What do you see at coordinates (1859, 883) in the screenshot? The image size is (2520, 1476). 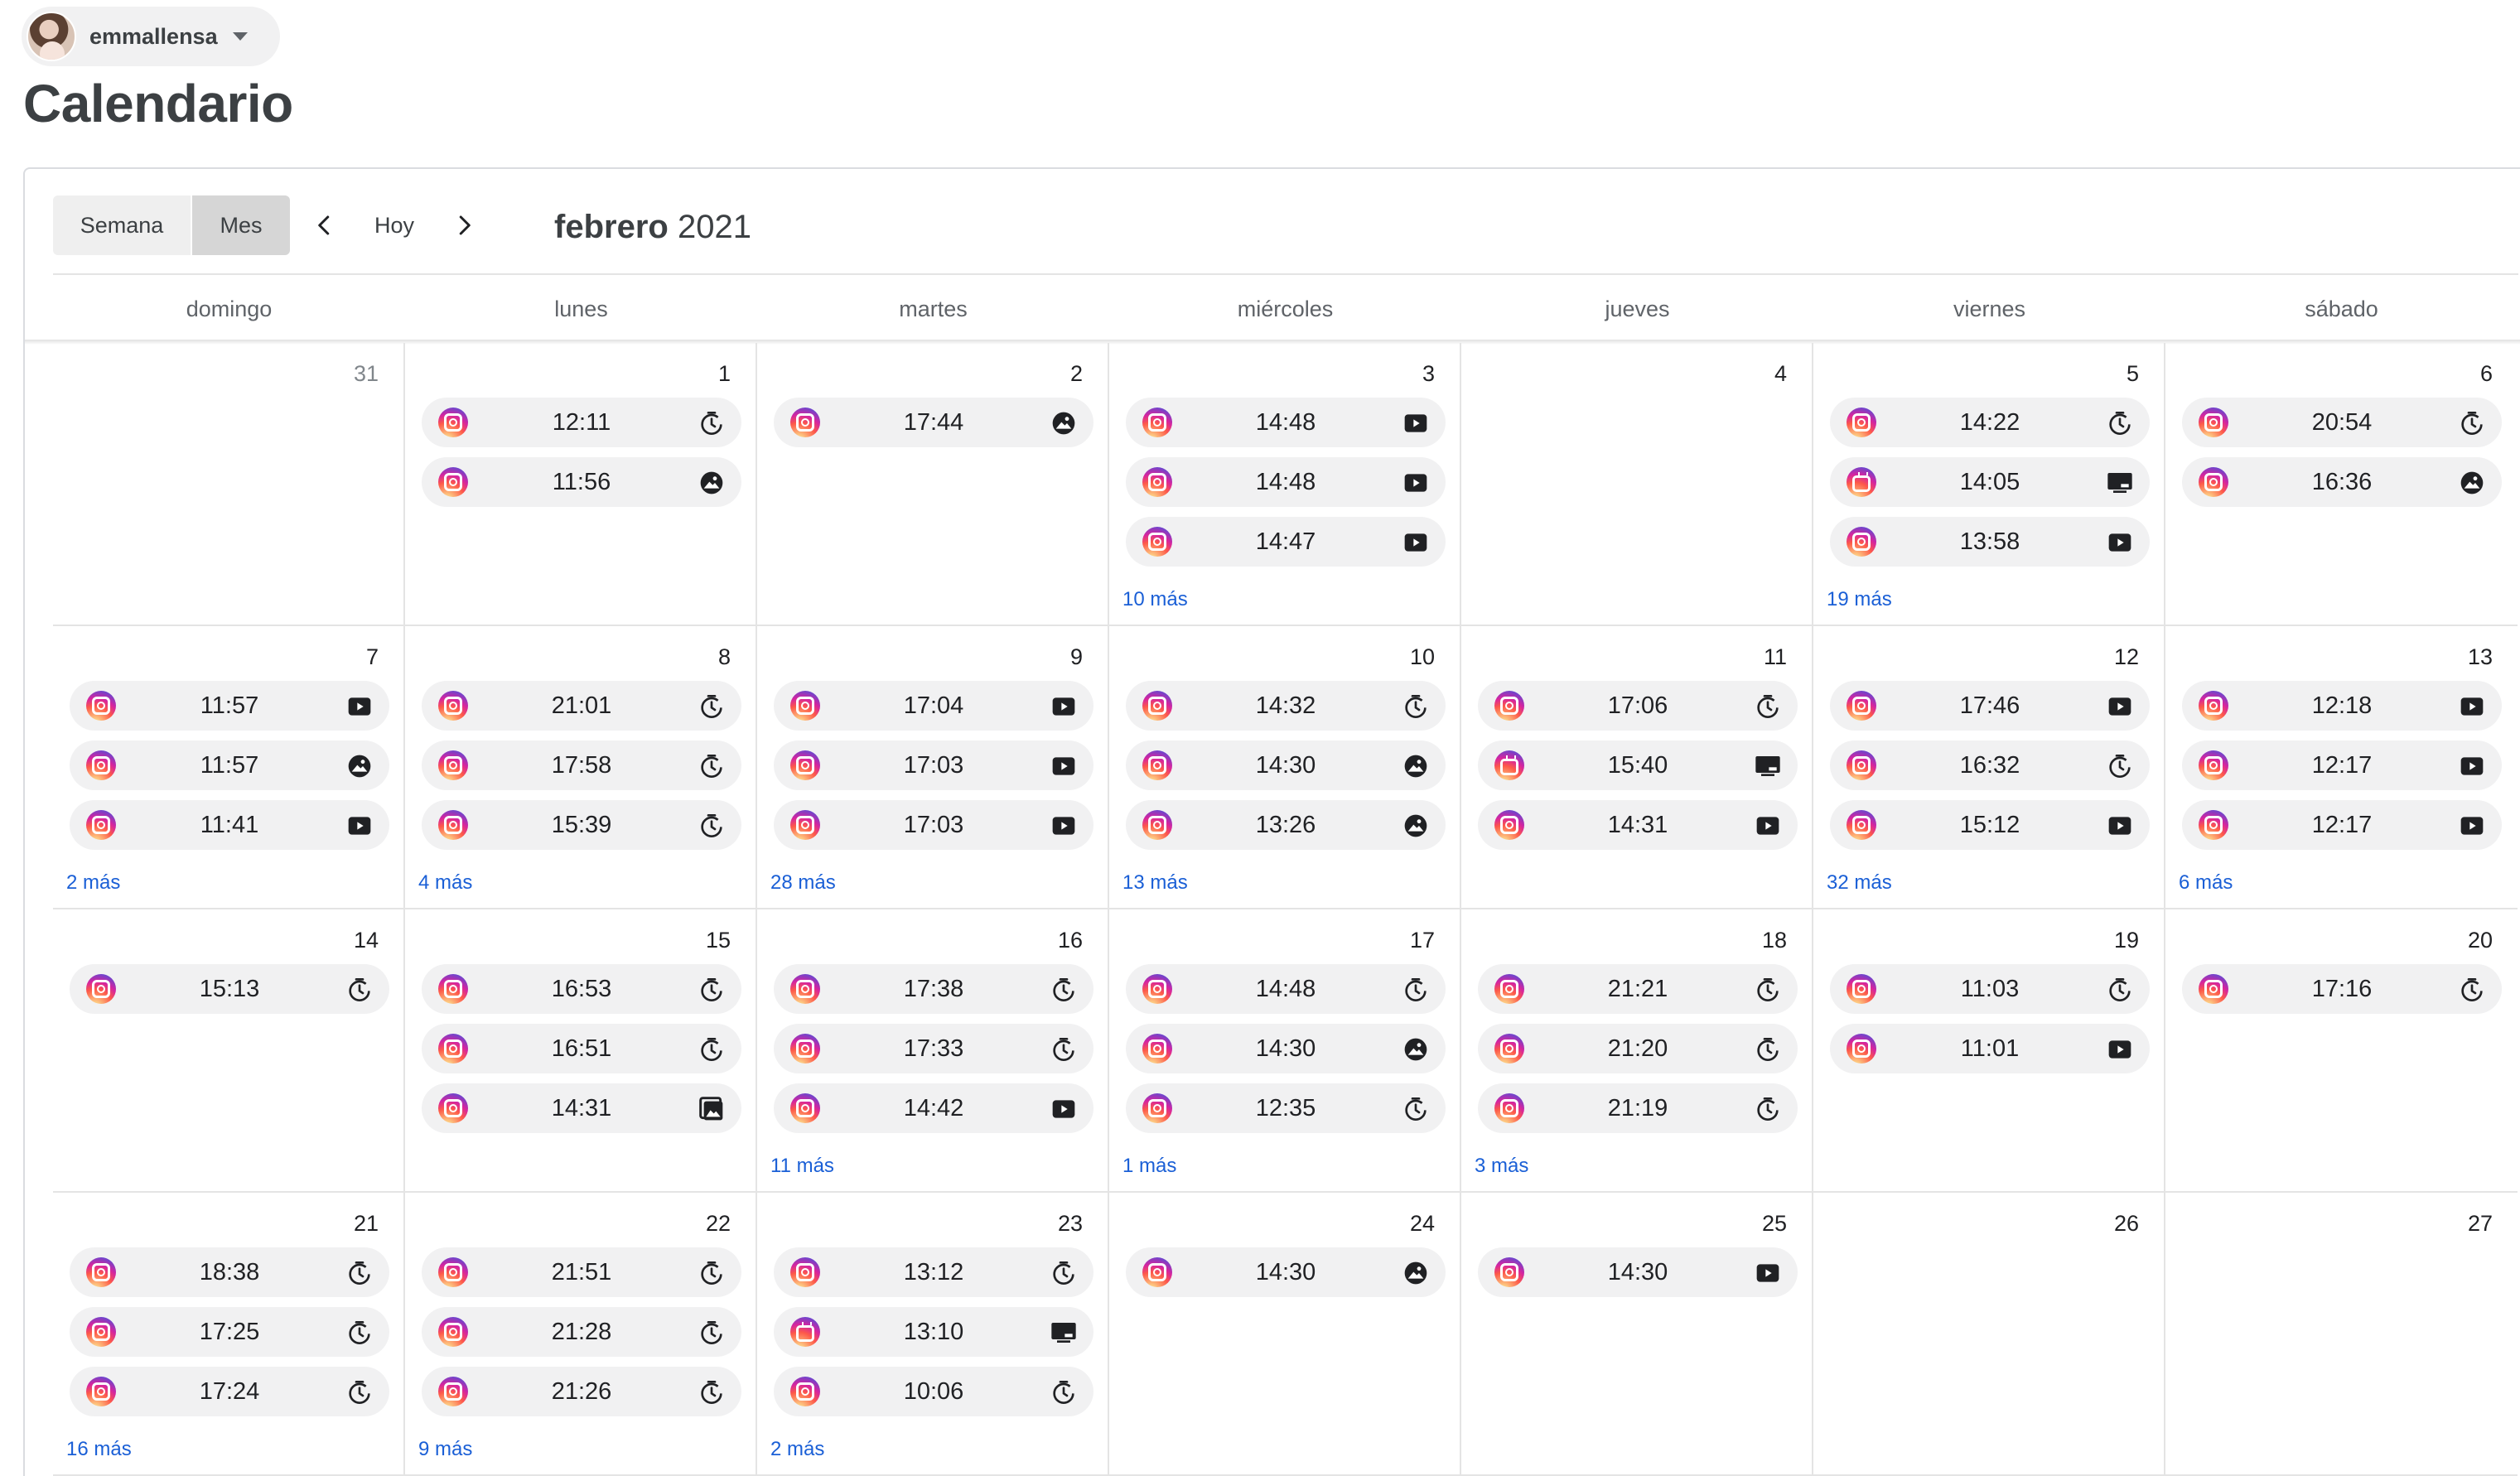 I see `more-posts-link: 32 más` at bounding box center [1859, 883].